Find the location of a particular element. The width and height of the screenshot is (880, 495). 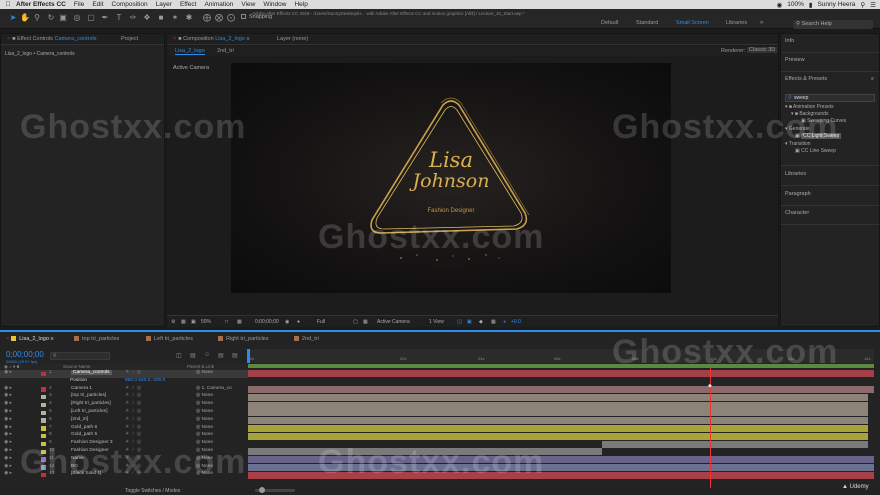

layer-name: [Right tri_particles] is located at coordinates (91, 403).